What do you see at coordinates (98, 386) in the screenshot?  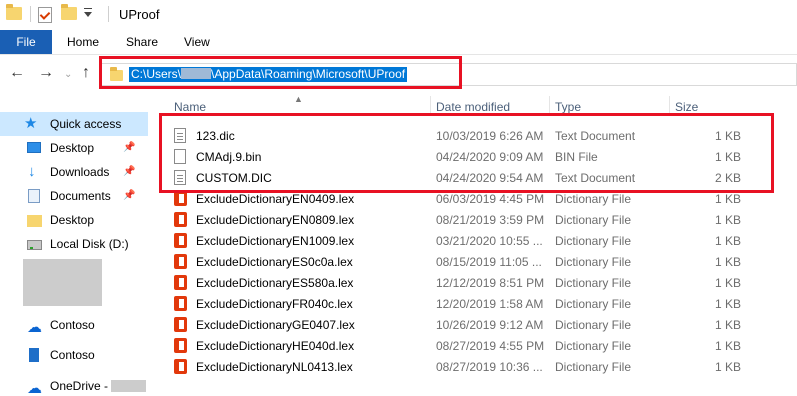 I see `sidebar-item-label: OneDrive -` at bounding box center [98, 386].